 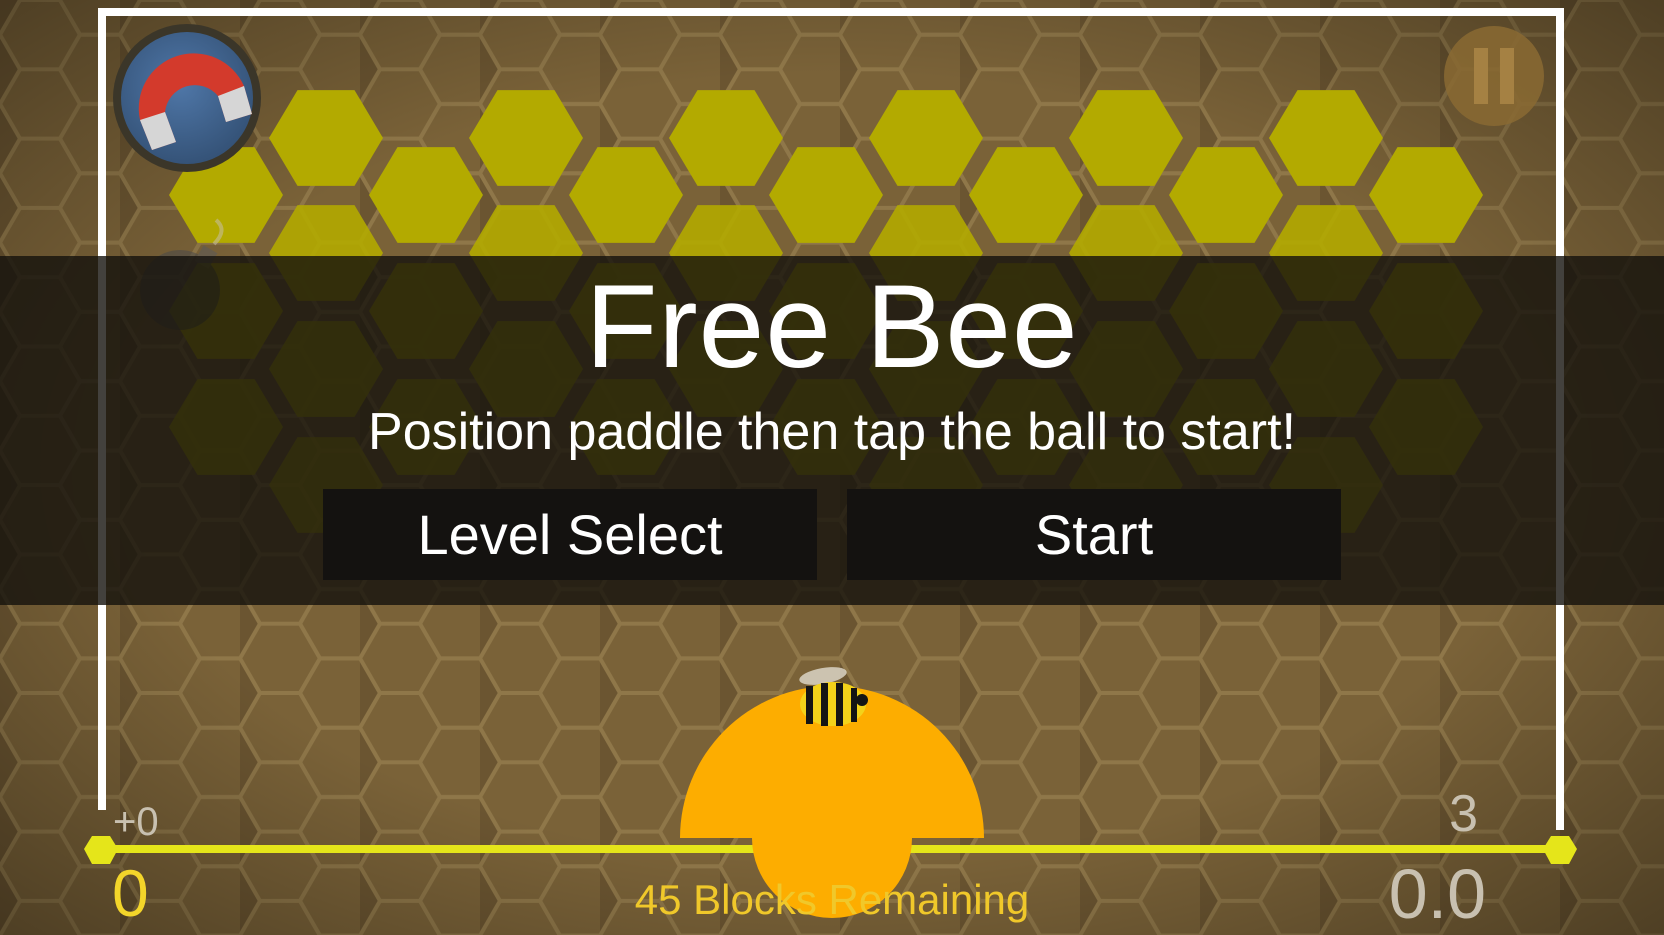 I want to click on bonus-counter: +0, so click(x=136, y=822).